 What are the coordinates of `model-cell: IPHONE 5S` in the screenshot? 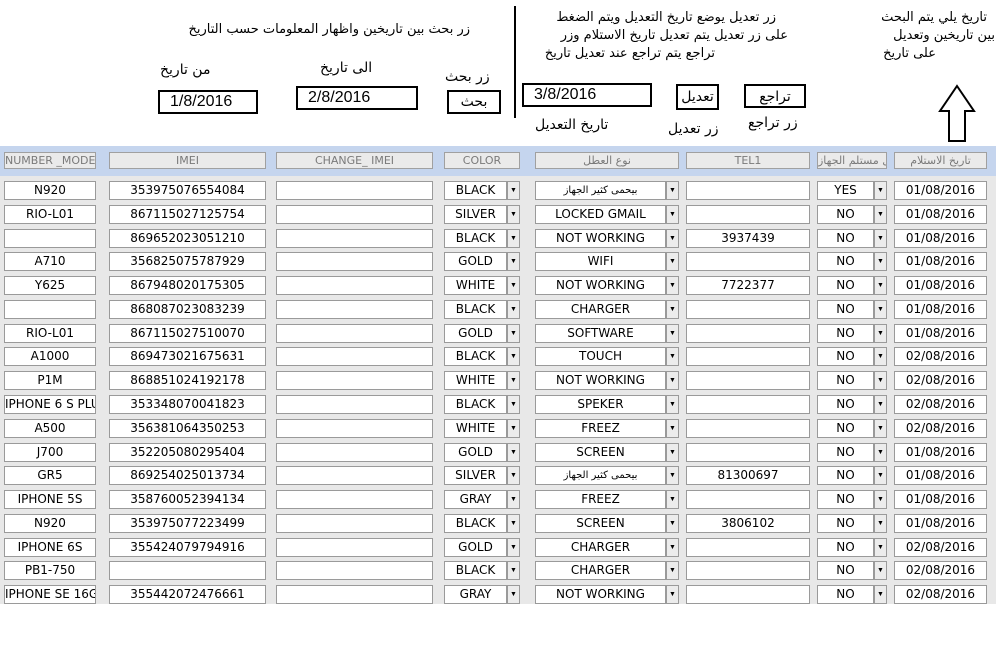 It's located at (50, 499).